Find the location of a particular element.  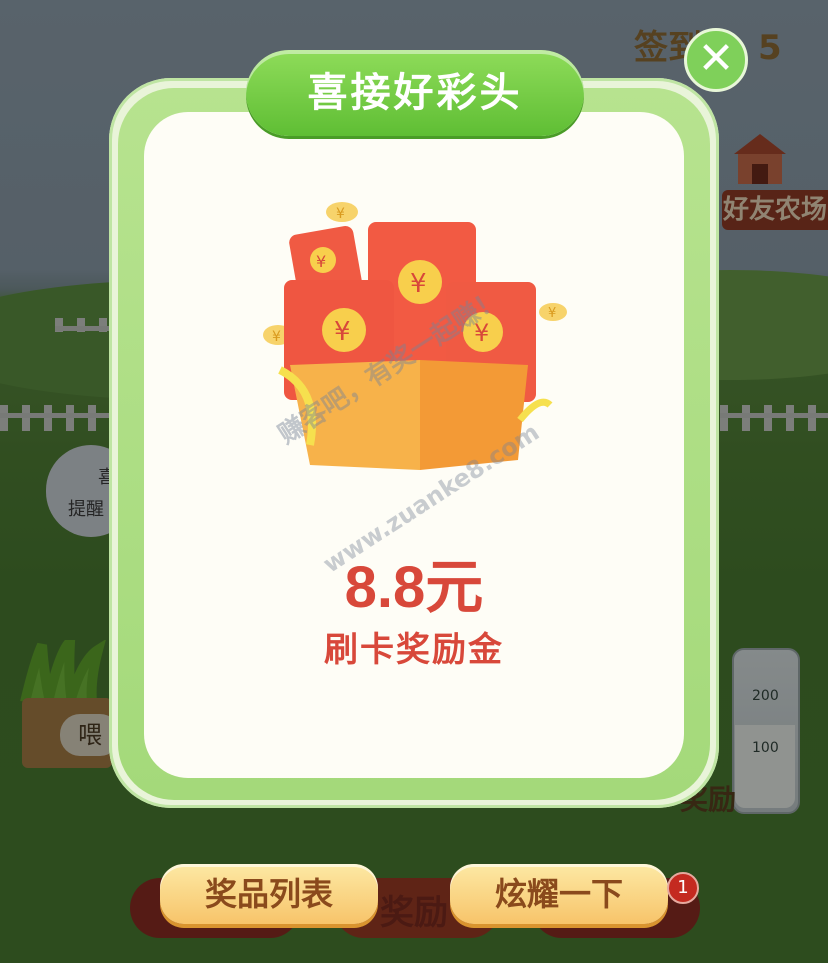

close-button: ✕ is located at coordinates (716, 60).